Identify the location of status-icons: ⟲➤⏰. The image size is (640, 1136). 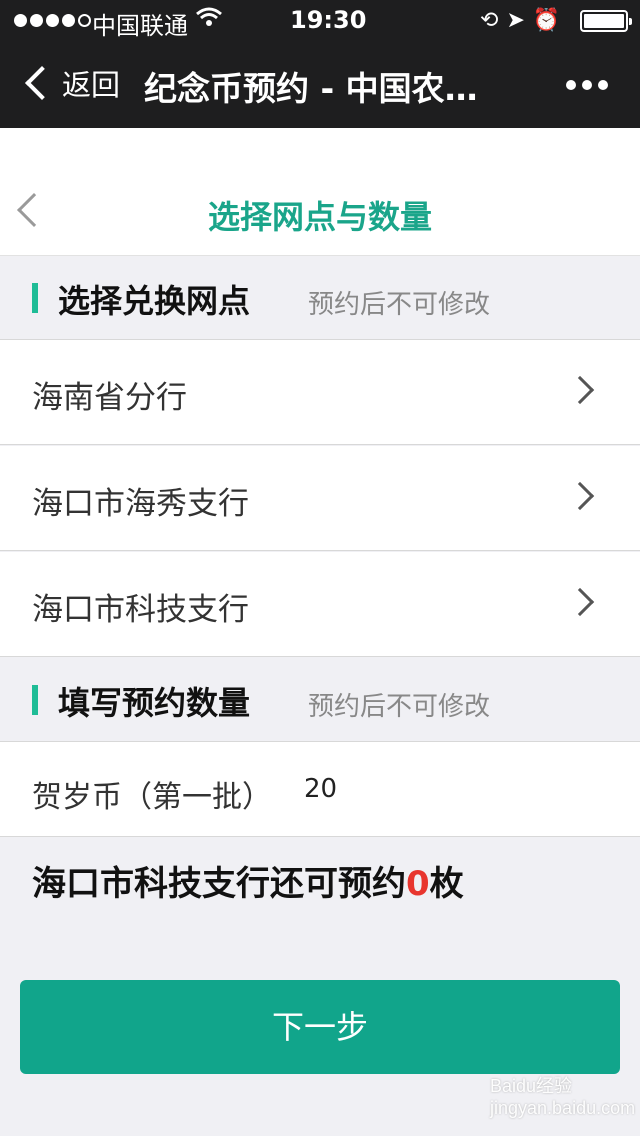
(524, 20).